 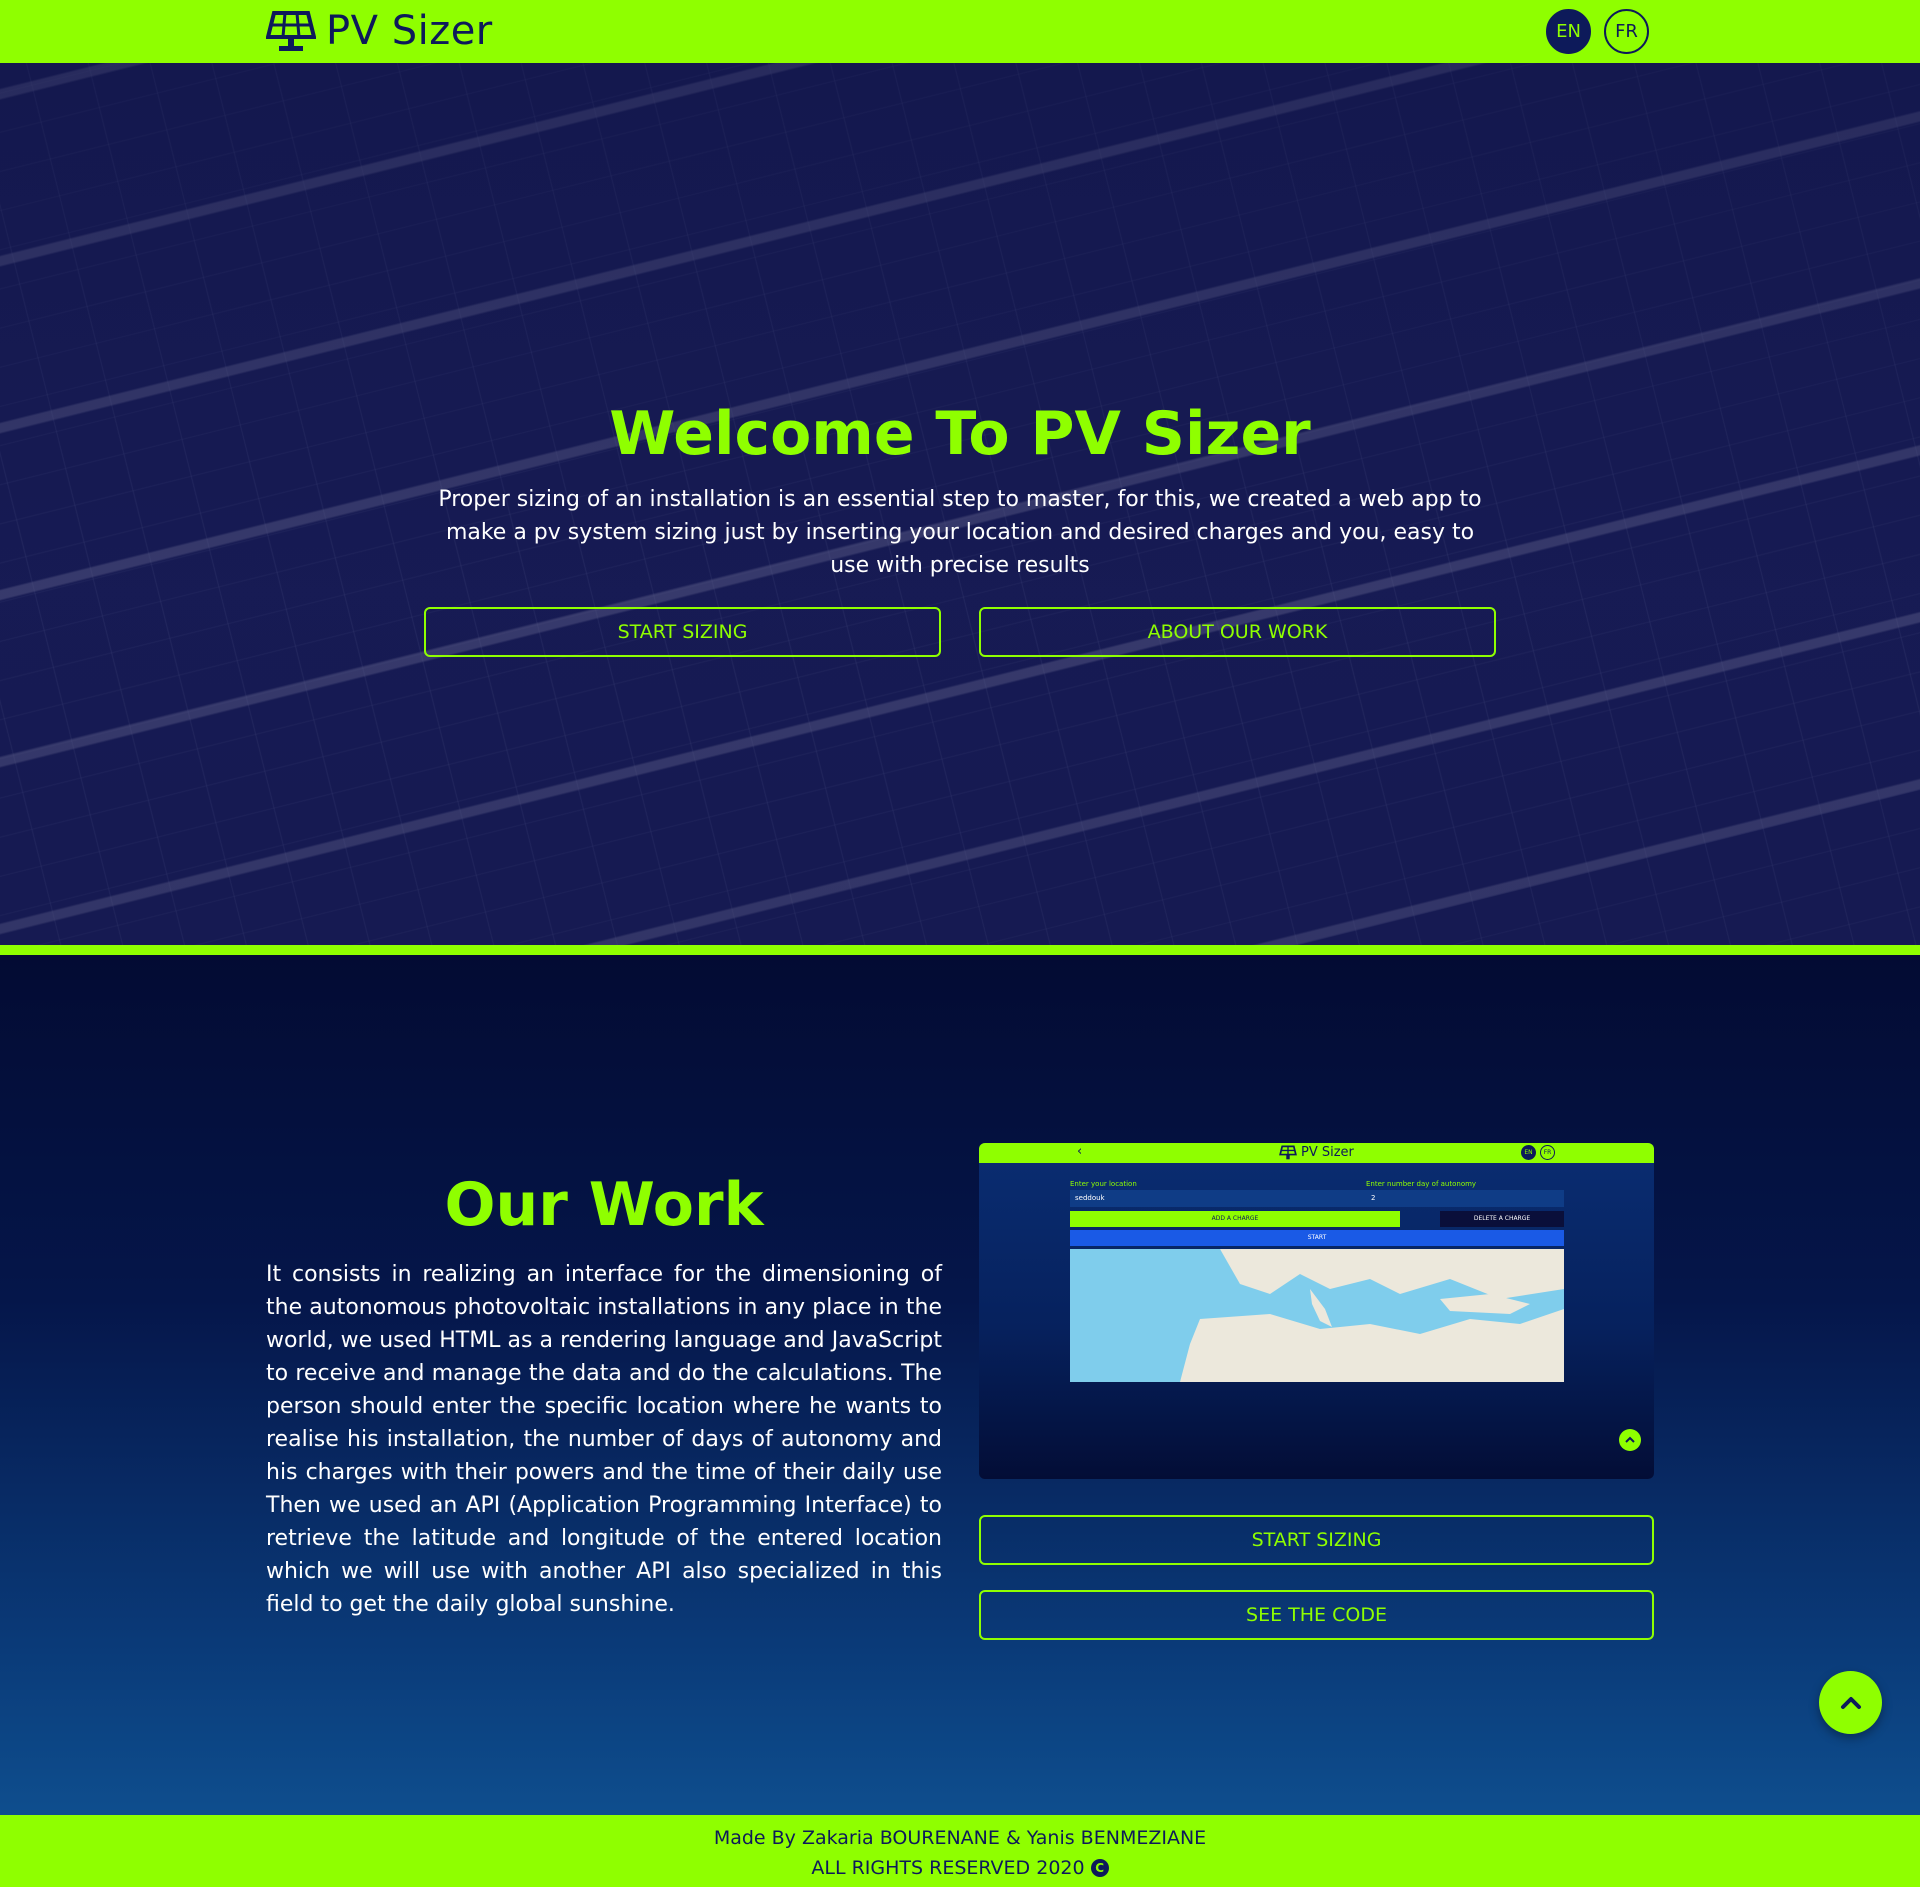 What do you see at coordinates (1421, 1184) in the screenshot?
I see `preview-autonomy-label: Enter number day of autonomy` at bounding box center [1421, 1184].